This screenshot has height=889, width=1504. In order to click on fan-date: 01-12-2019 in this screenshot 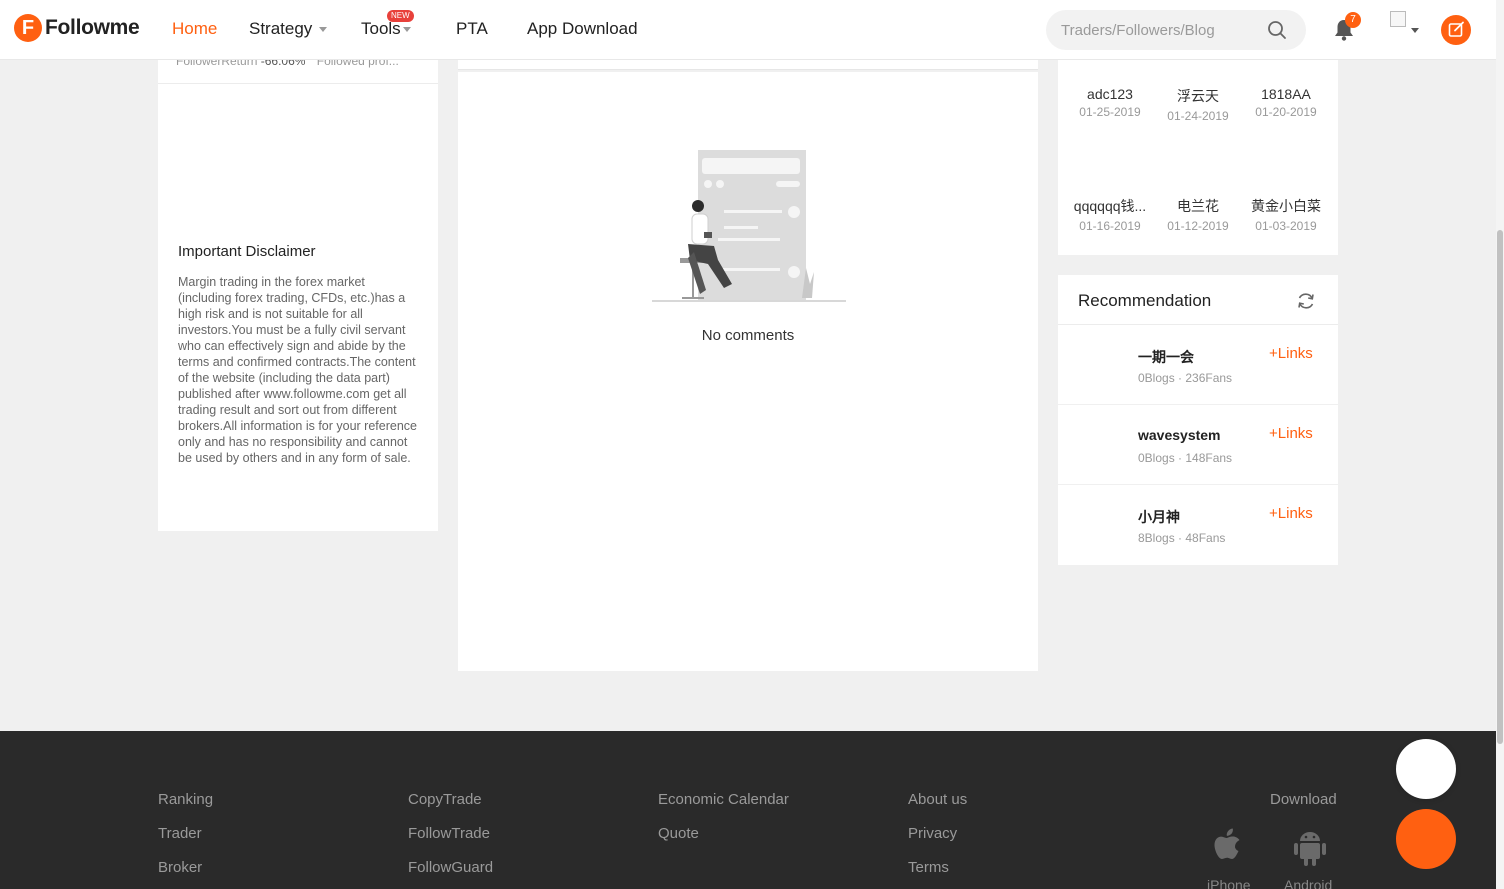, I will do `click(1198, 226)`.